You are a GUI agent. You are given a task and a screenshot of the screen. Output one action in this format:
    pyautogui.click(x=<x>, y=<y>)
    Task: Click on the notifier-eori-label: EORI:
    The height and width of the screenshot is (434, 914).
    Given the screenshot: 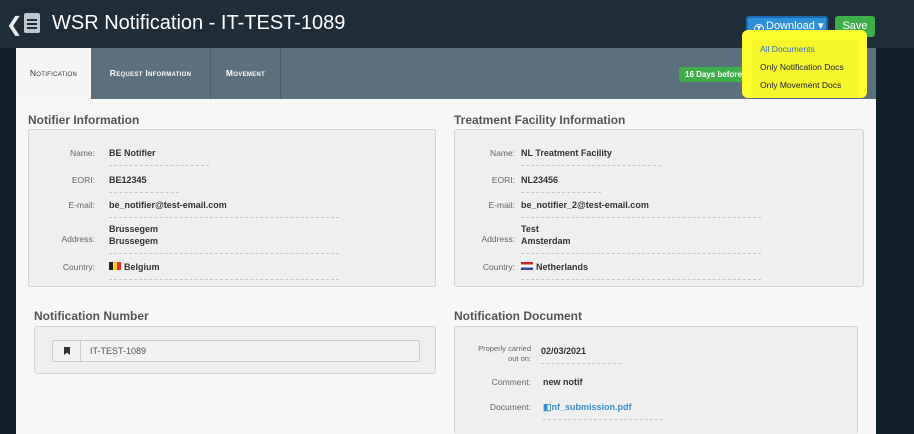 What is the action you would take?
    pyautogui.click(x=83, y=180)
    